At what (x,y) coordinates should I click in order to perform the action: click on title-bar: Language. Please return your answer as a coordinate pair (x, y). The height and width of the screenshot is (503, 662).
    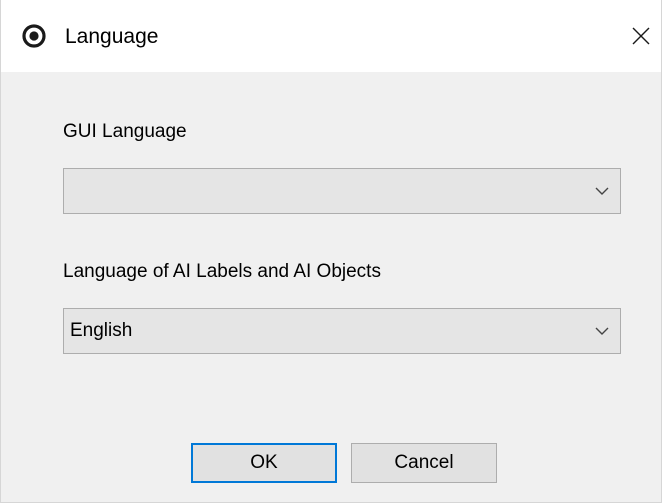
    Looking at the image, I should click on (331, 36).